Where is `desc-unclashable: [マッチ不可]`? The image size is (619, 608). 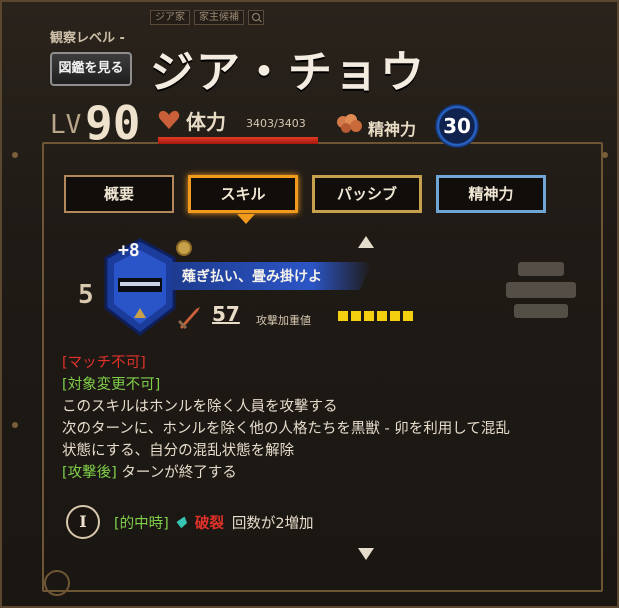 desc-unclashable: [マッチ不可] is located at coordinates (104, 363).